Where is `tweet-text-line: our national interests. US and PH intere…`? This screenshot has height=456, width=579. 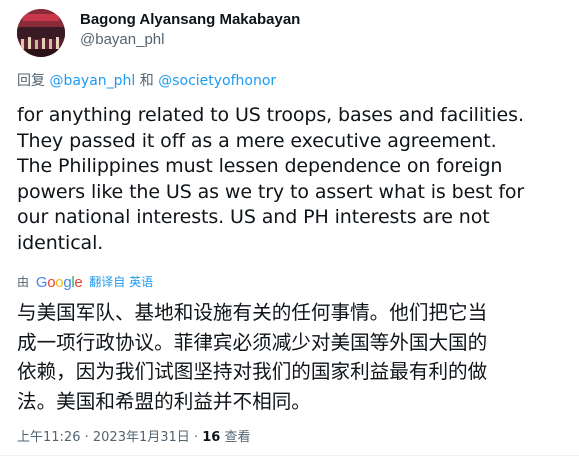 tweet-text-line: our national interests. US and PH intere… is located at coordinates (253, 217).